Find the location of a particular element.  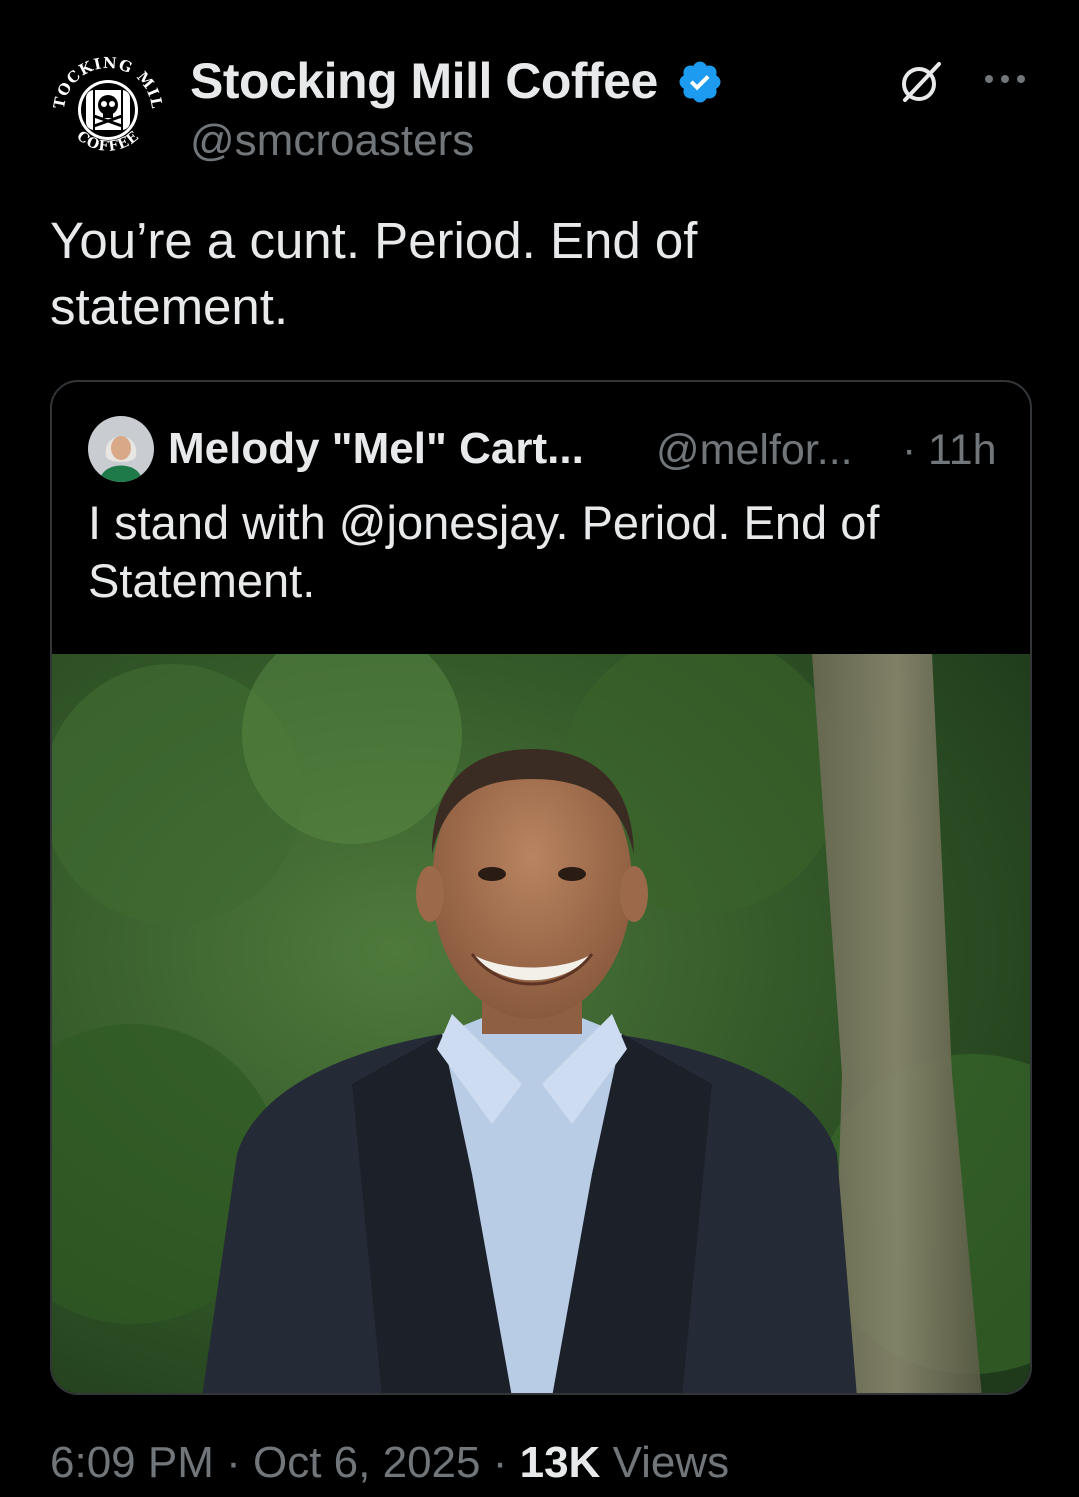

tweet-time: 6:09 PM is located at coordinates (132, 1462).